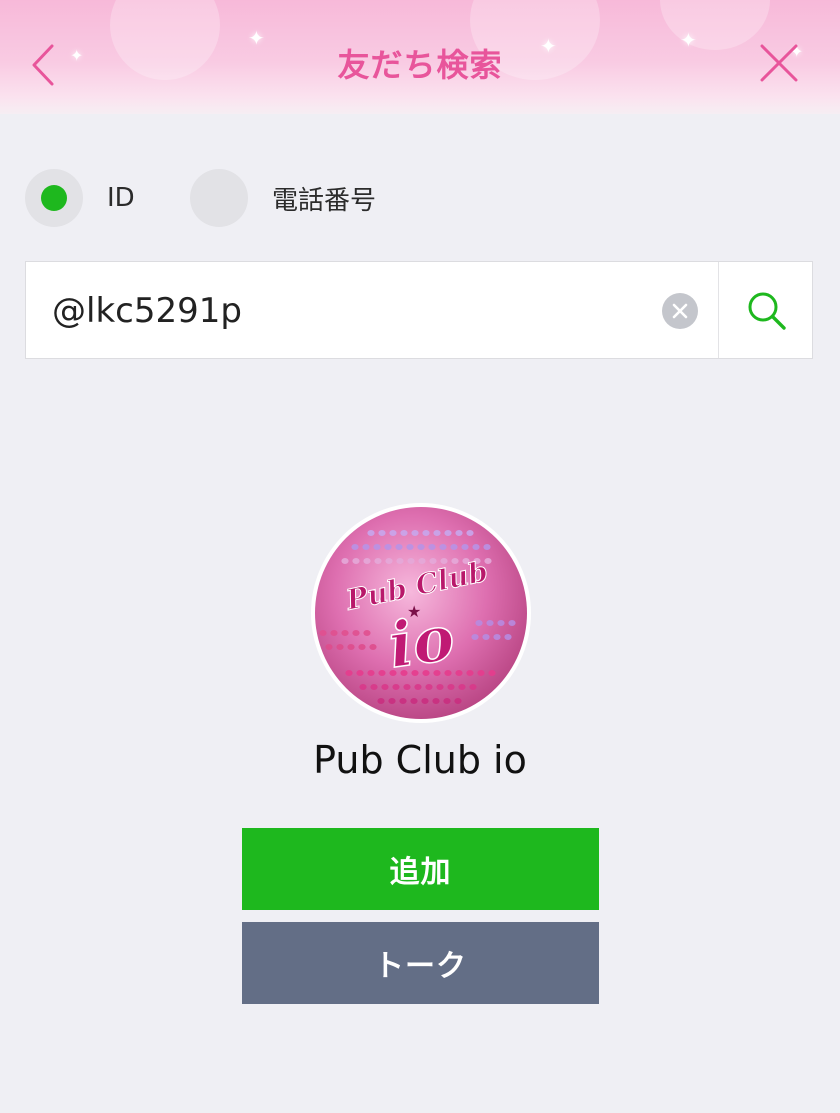 The width and height of the screenshot is (840, 1113). I want to click on profile-name: Pub Club io, so click(420, 760).